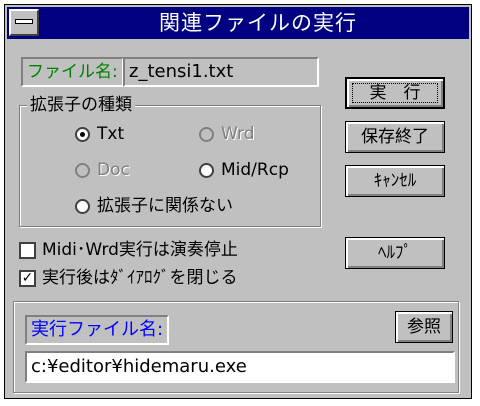 The height and width of the screenshot is (406, 480). What do you see at coordinates (240, 367) in the screenshot?
I see `executable-path-input: c:¥editor¥hidemaru.exe` at bounding box center [240, 367].